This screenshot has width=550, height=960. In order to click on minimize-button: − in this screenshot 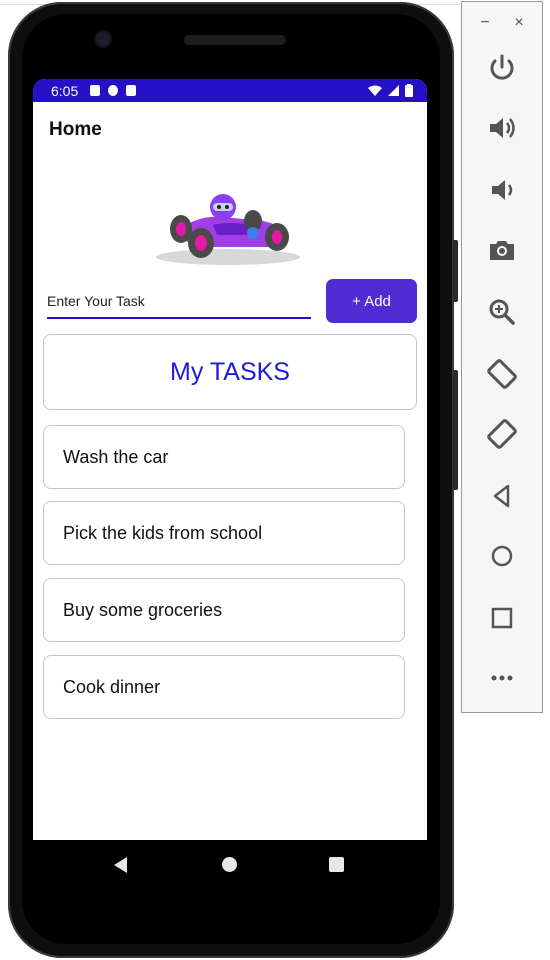, I will do `click(484, 23)`.